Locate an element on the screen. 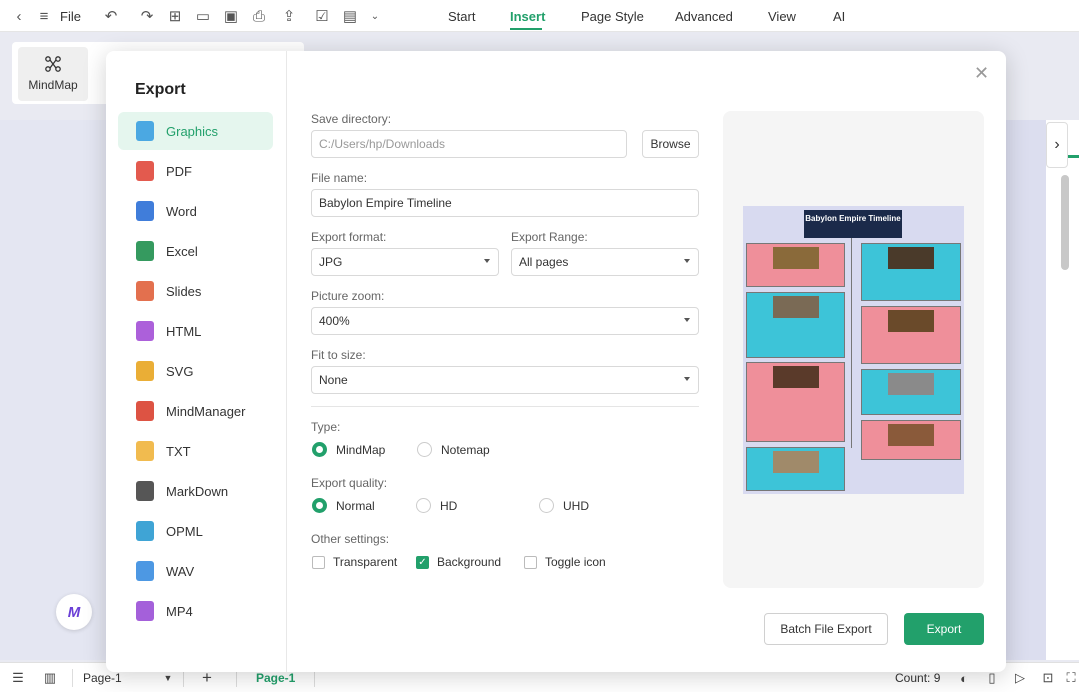 The image size is (1079, 692). save-directory-field: C:/Users/hp/Downloads is located at coordinates (469, 144).